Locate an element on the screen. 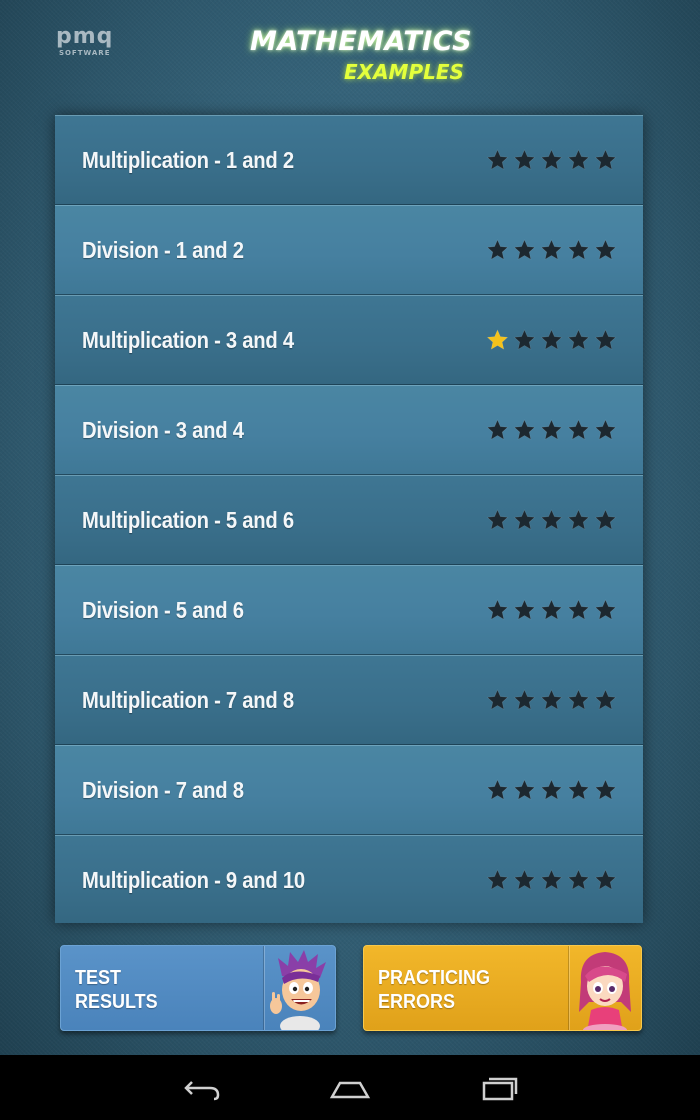 This screenshot has width=700, height=1120. test-results-label-line1: TEST is located at coordinates (98, 978).